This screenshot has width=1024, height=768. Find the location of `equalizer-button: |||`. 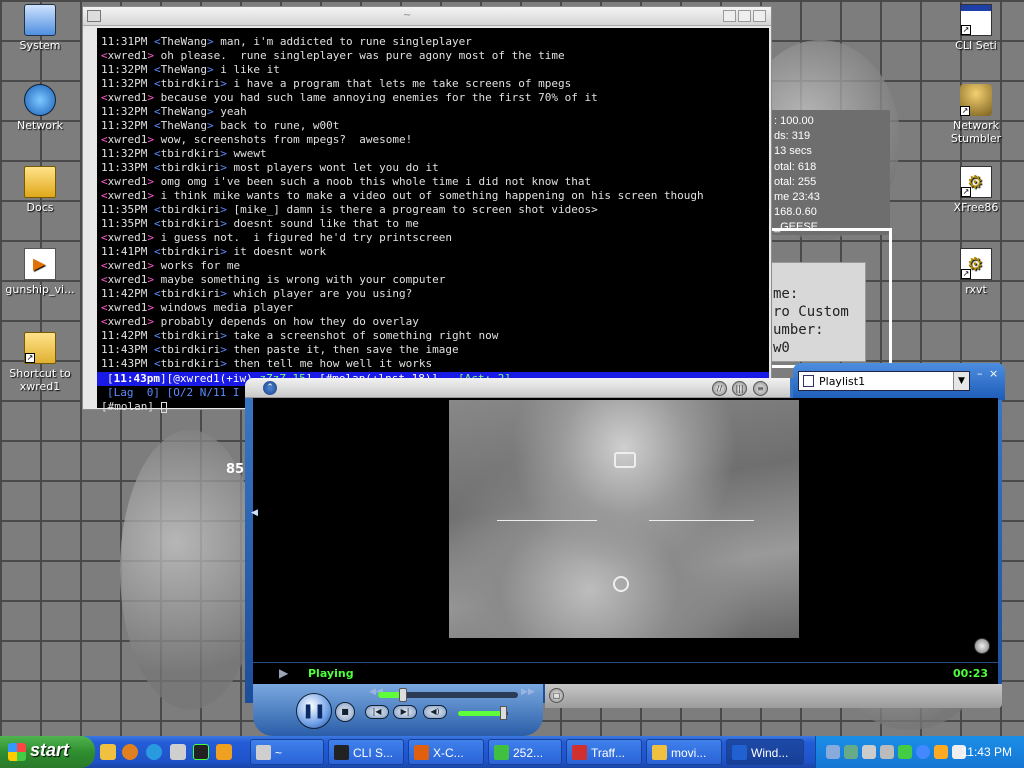

equalizer-button: ||| is located at coordinates (739, 388).